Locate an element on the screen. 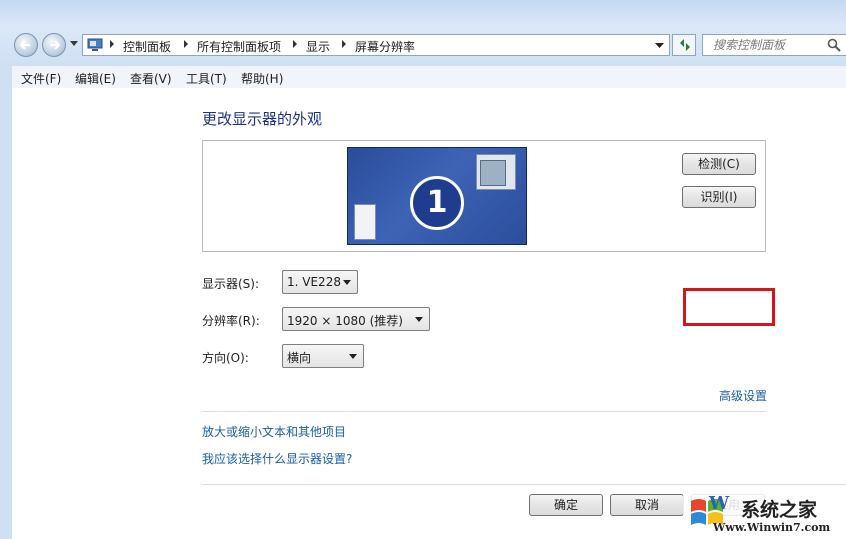 The image size is (846, 539). orientation-select-value: 横向 is located at coordinates (299, 358).